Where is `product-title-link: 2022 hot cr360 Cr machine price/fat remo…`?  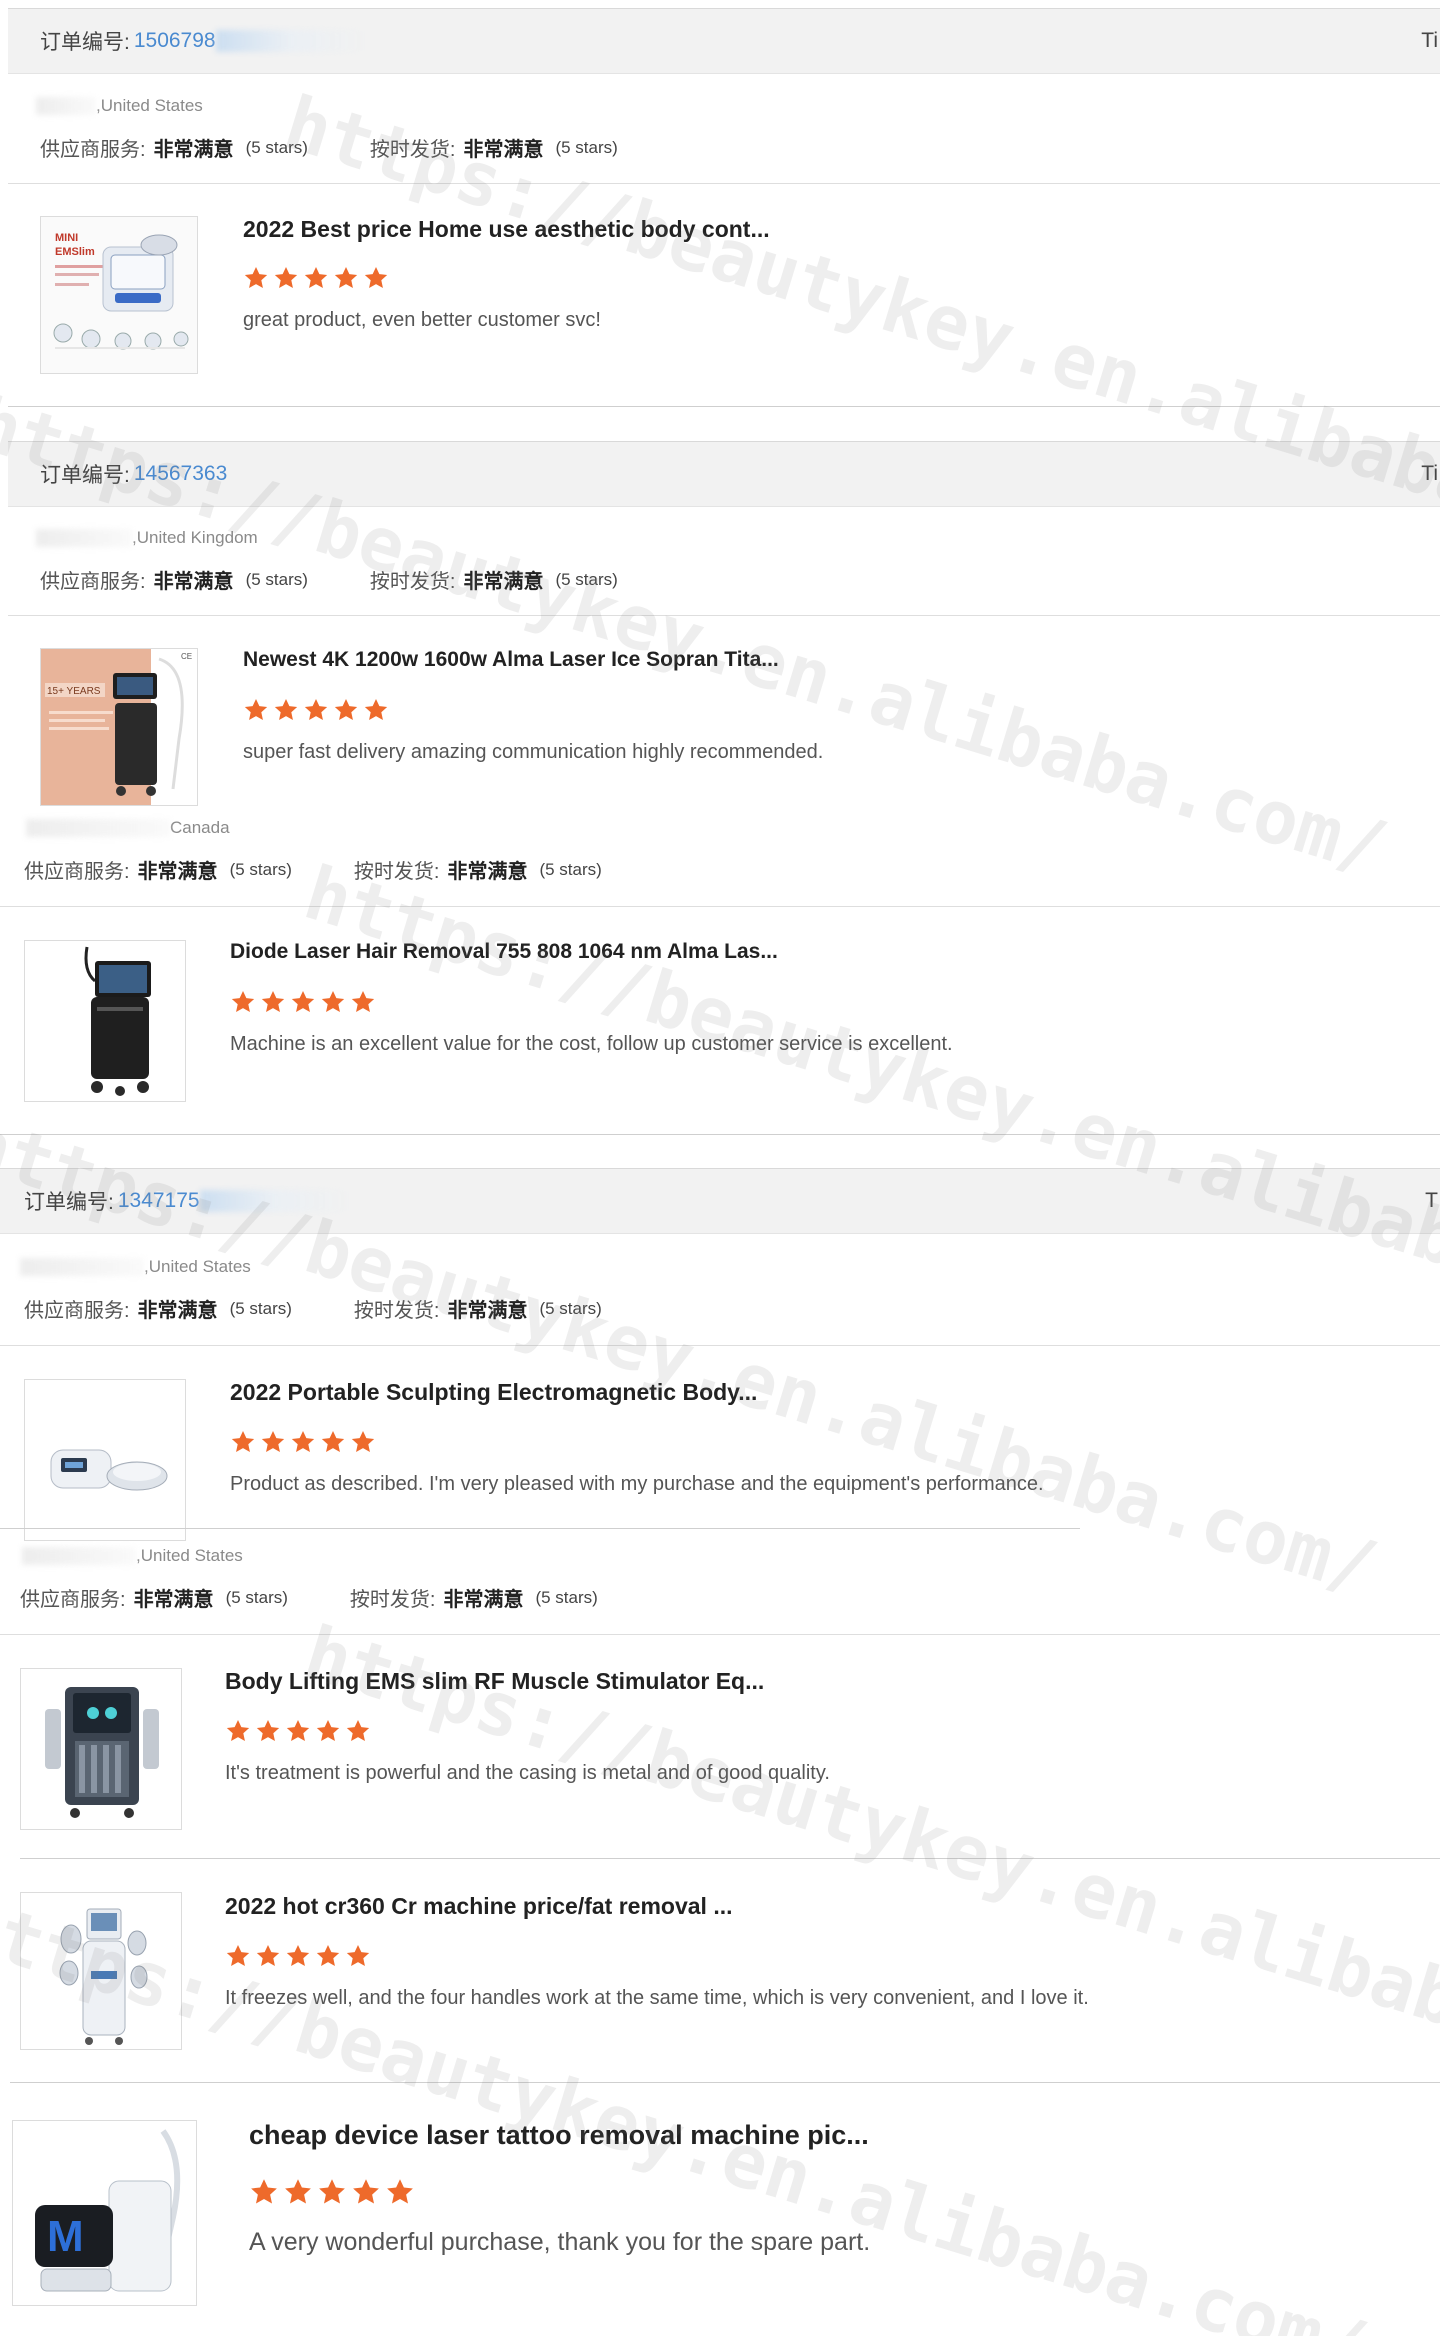
product-title-link: 2022 hot cr360 Cr machine price/fat remo… is located at coordinates (479, 1906).